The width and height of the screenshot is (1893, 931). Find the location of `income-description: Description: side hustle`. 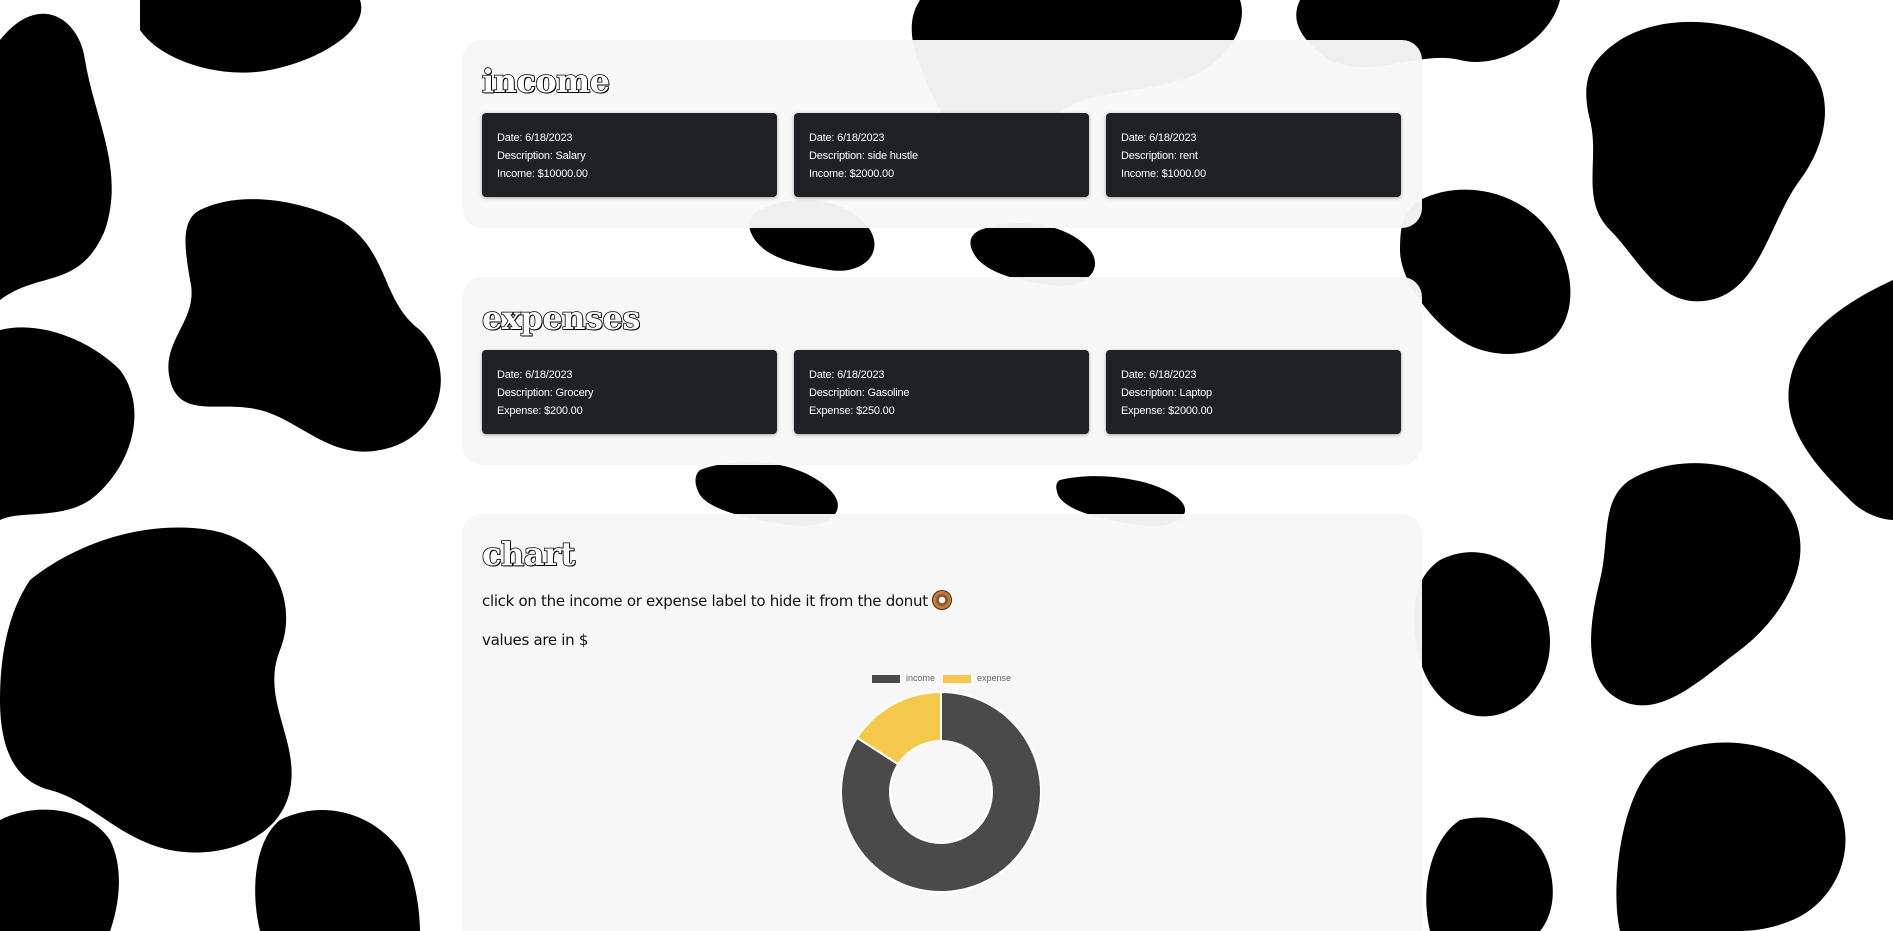

income-description: Description: side hustle is located at coordinates (863, 156).